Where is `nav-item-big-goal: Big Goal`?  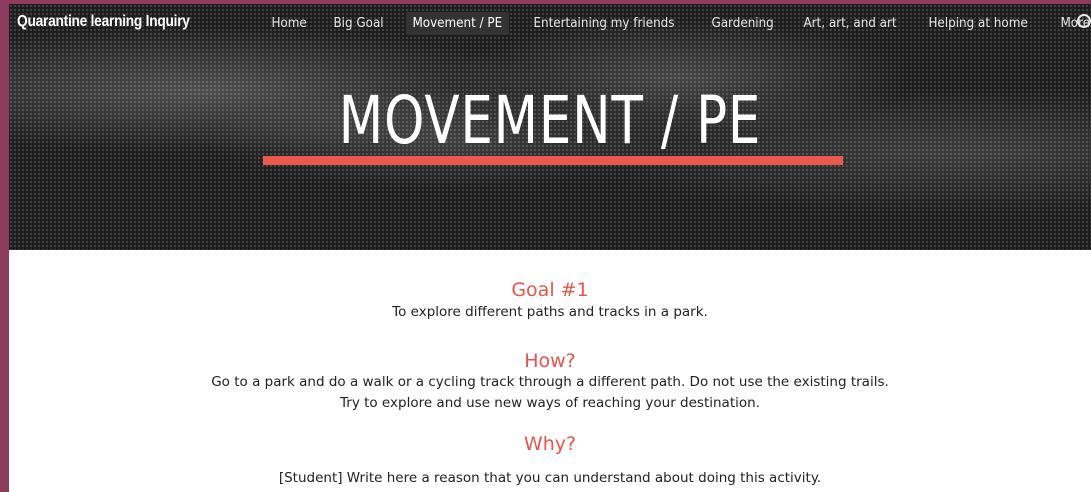 nav-item-big-goal: Big Goal is located at coordinates (358, 23).